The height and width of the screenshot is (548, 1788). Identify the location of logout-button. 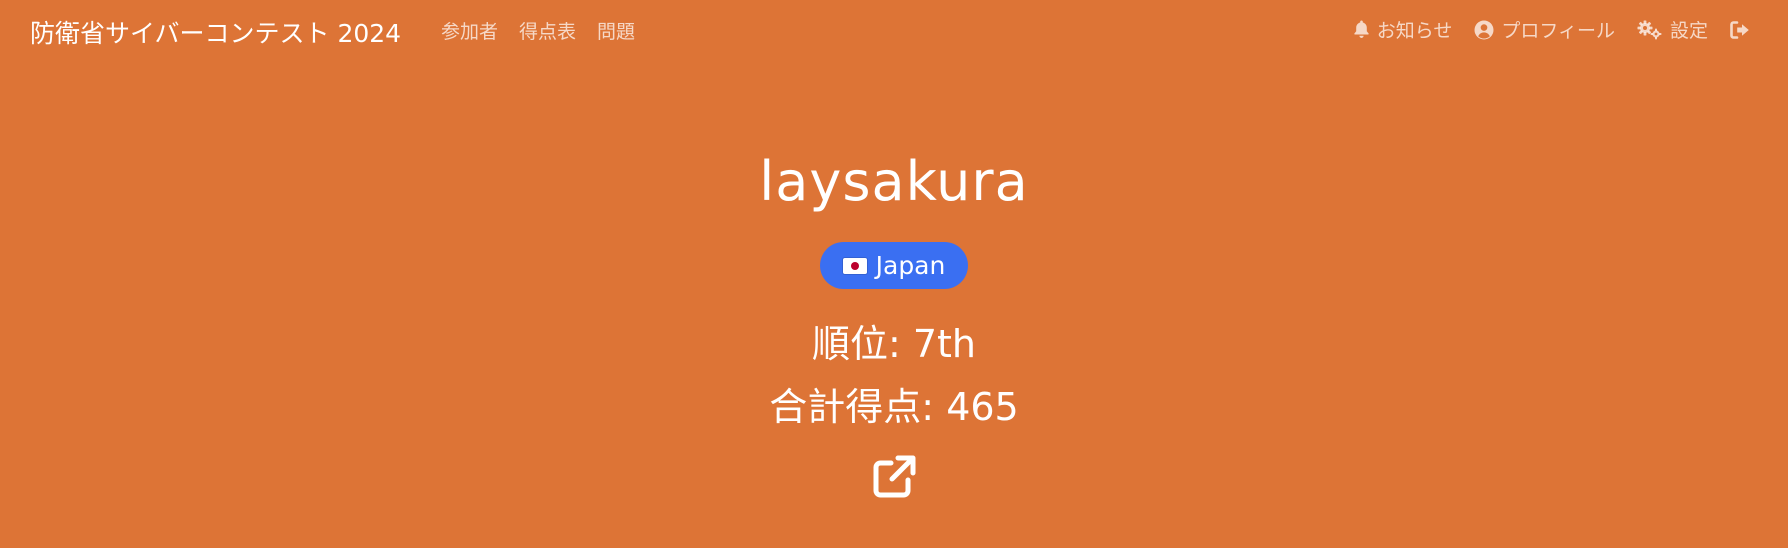
(1740, 29).